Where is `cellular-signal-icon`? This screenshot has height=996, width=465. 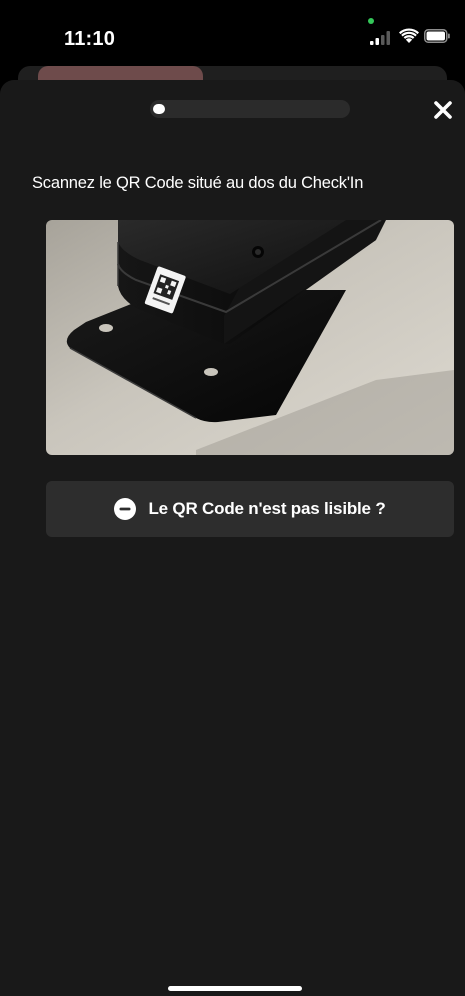 cellular-signal-icon is located at coordinates (380, 38).